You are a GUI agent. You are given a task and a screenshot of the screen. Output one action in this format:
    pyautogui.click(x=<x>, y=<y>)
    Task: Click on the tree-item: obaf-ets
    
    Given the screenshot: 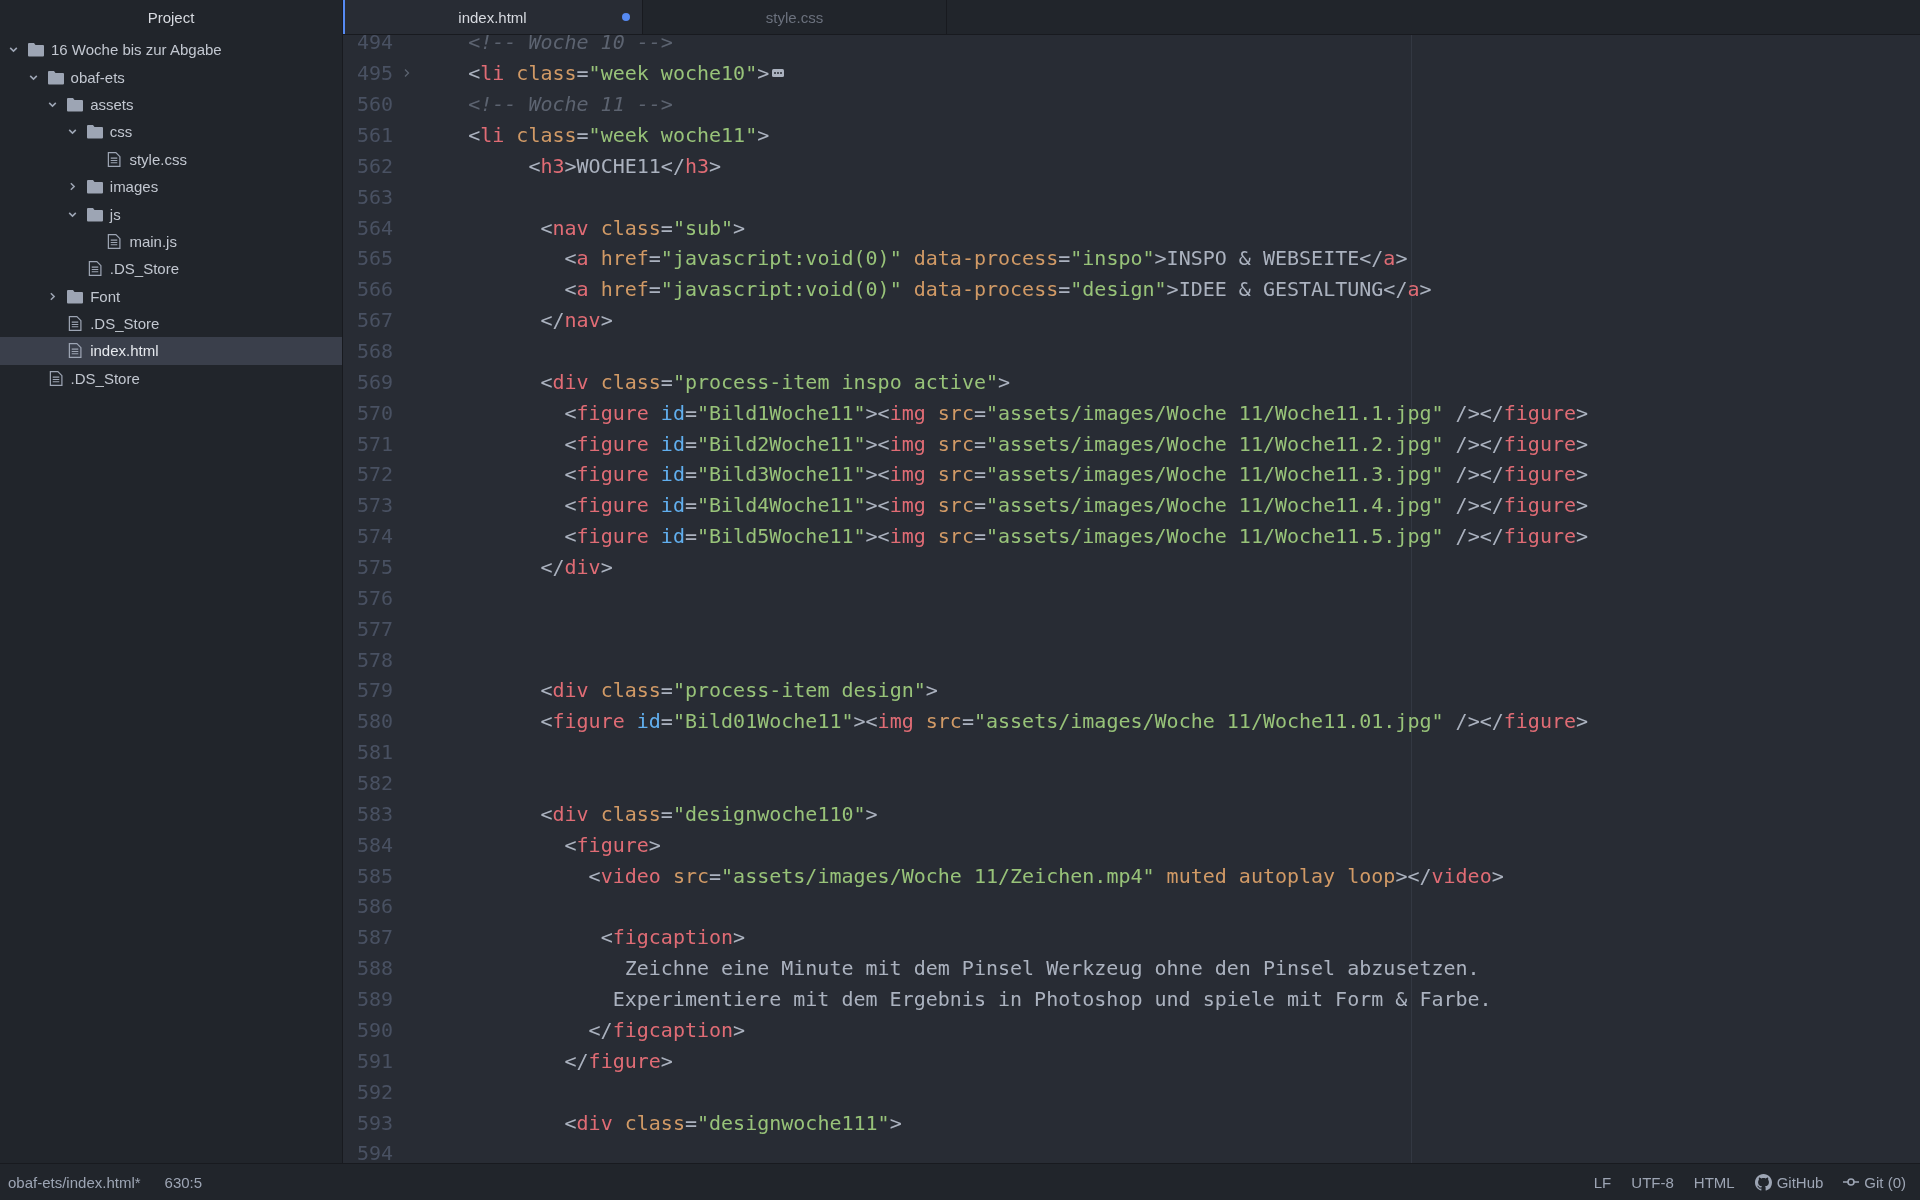 What is the action you would take?
    pyautogui.click(x=171, y=77)
    